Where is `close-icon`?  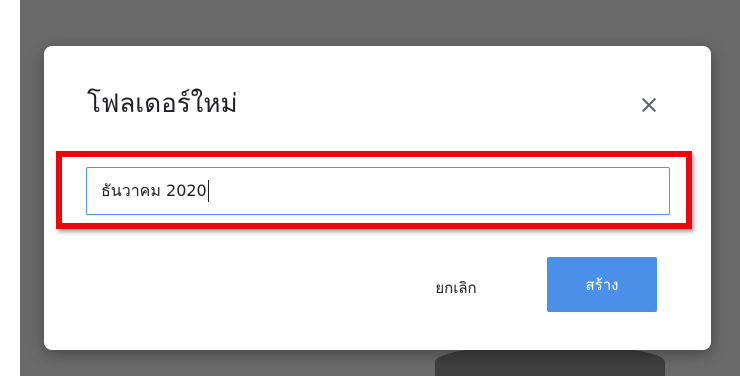
close-icon is located at coordinates (649, 105).